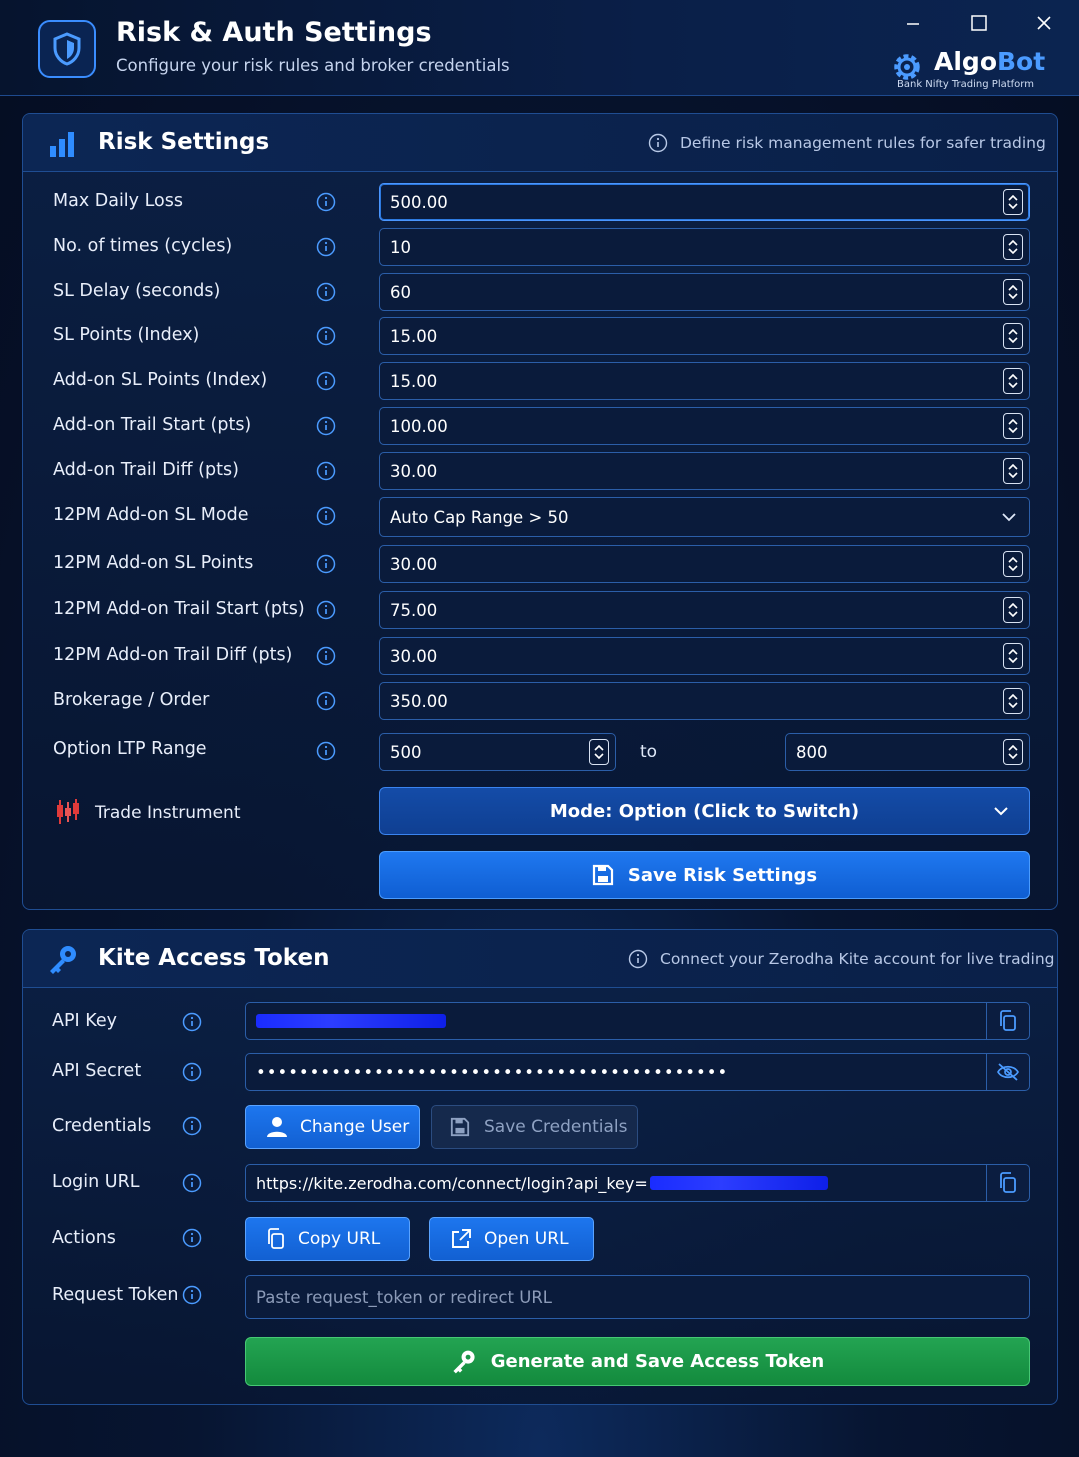 This screenshot has height=1457, width=1079. What do you see at coordinates (704, 202) in the screenshot?
I see `risk-value-input: 500.00` at bounding box center [704, 202].